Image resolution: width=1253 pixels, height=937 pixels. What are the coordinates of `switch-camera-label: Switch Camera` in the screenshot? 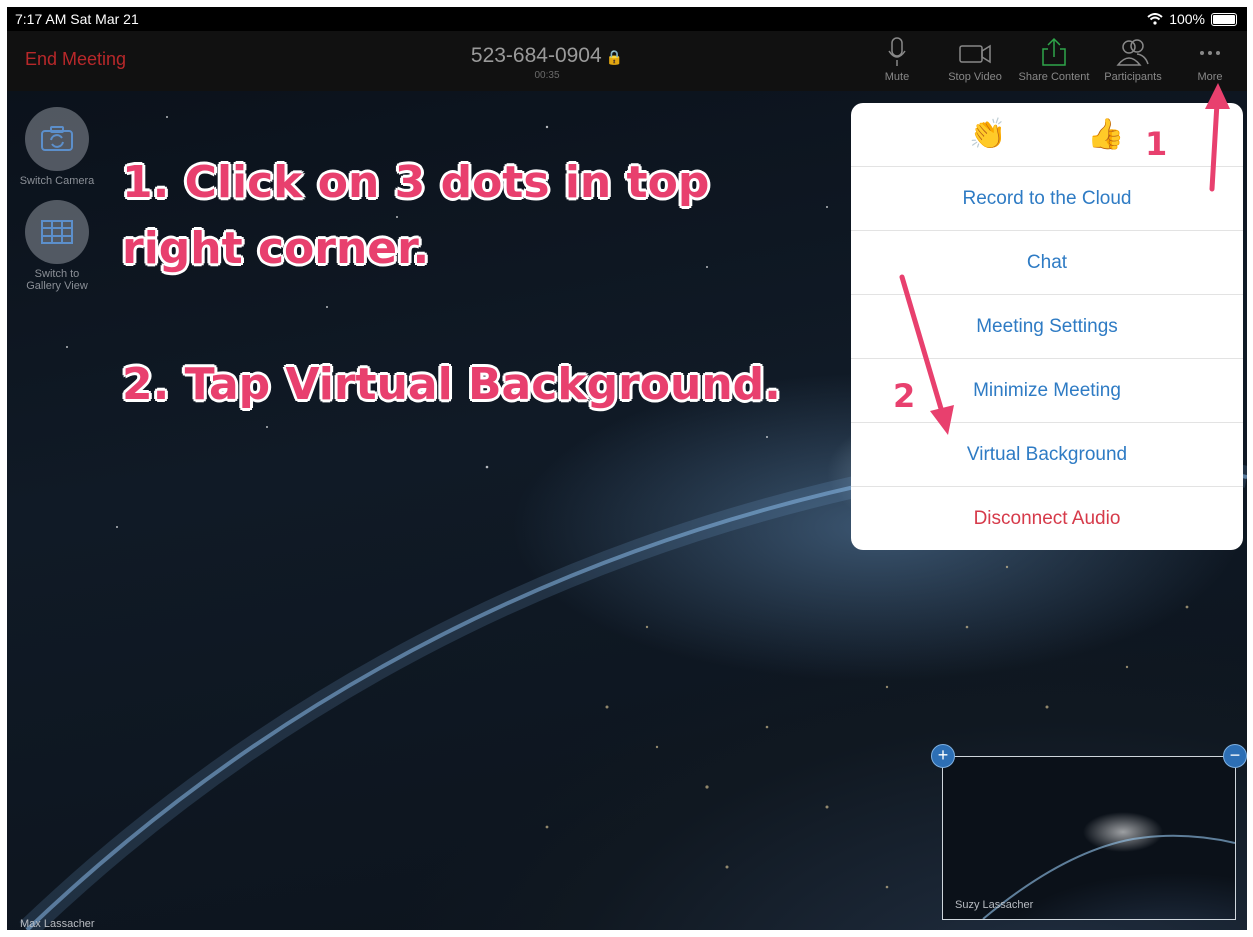 It's located at (57, 181).